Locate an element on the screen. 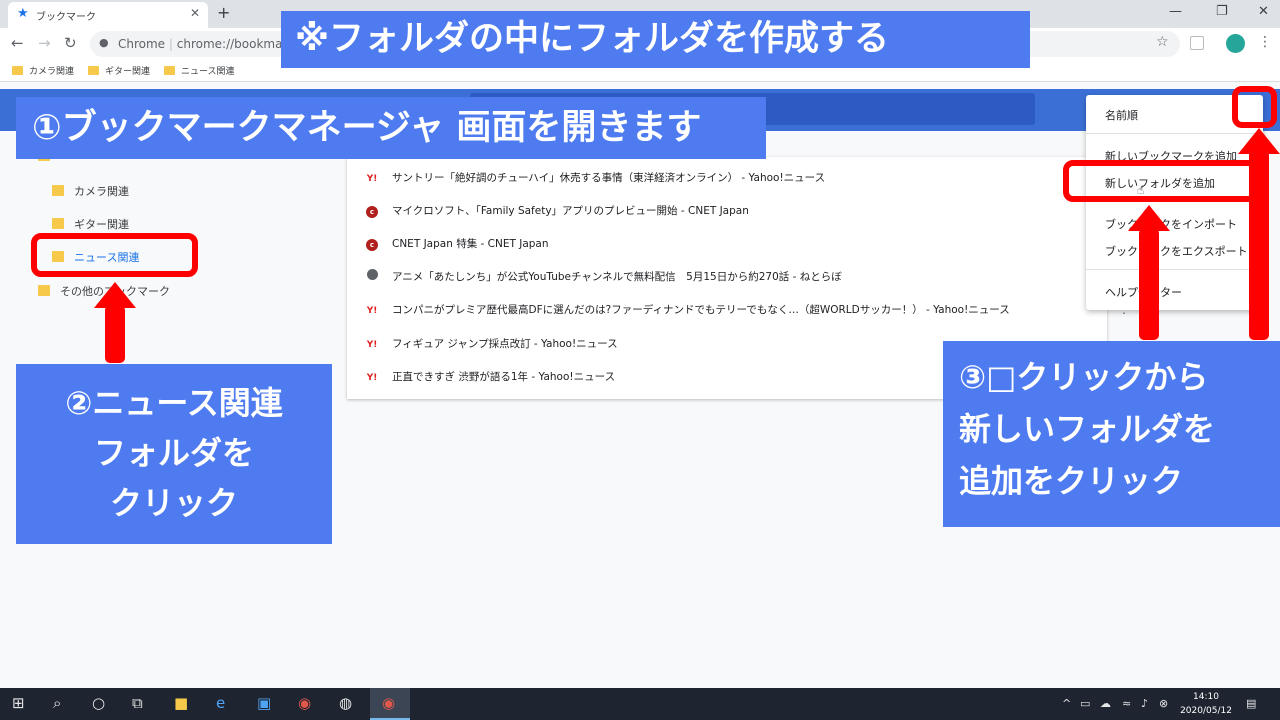 The width and height of the screenshot is (1280, 720). mute-icon: ⊗ is located at coordinates (1163, 703).